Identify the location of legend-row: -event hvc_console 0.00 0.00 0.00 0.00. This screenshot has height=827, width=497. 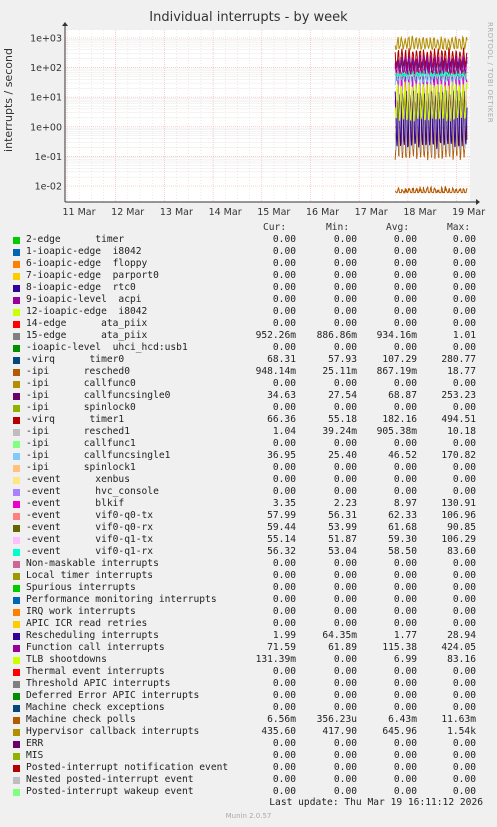
(248, 492).